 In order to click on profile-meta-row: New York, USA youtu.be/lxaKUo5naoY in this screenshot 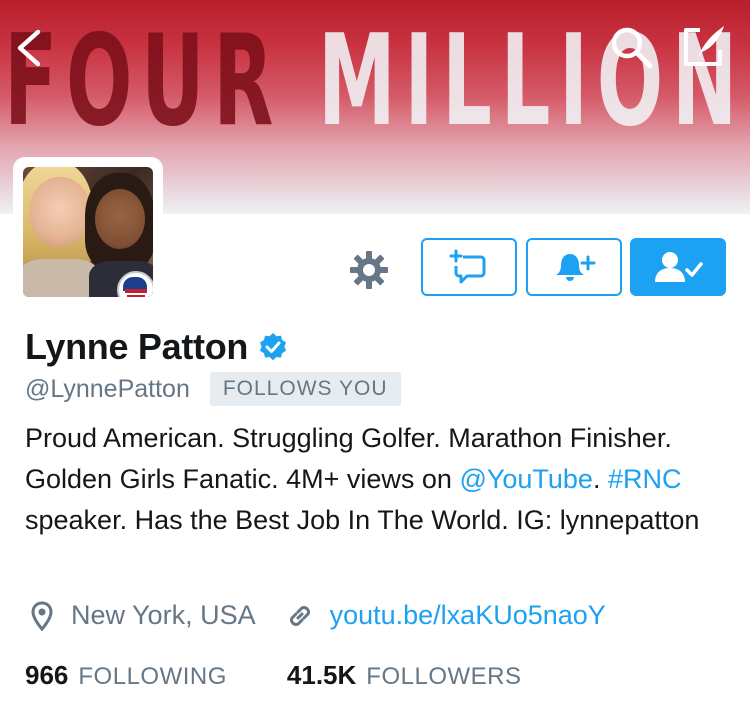, I will do `click(315, 615)`.